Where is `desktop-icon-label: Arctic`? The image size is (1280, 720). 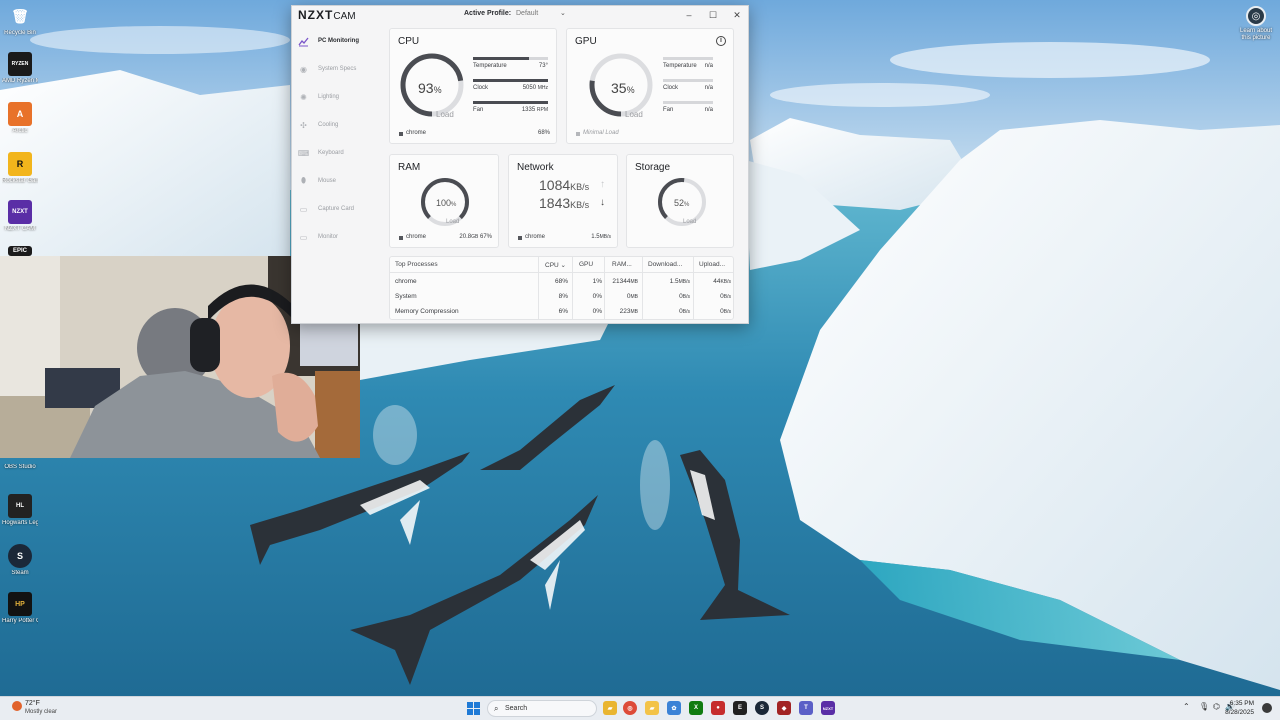
desktop-icon-label: Arctic is located at coordinates (20, 131).